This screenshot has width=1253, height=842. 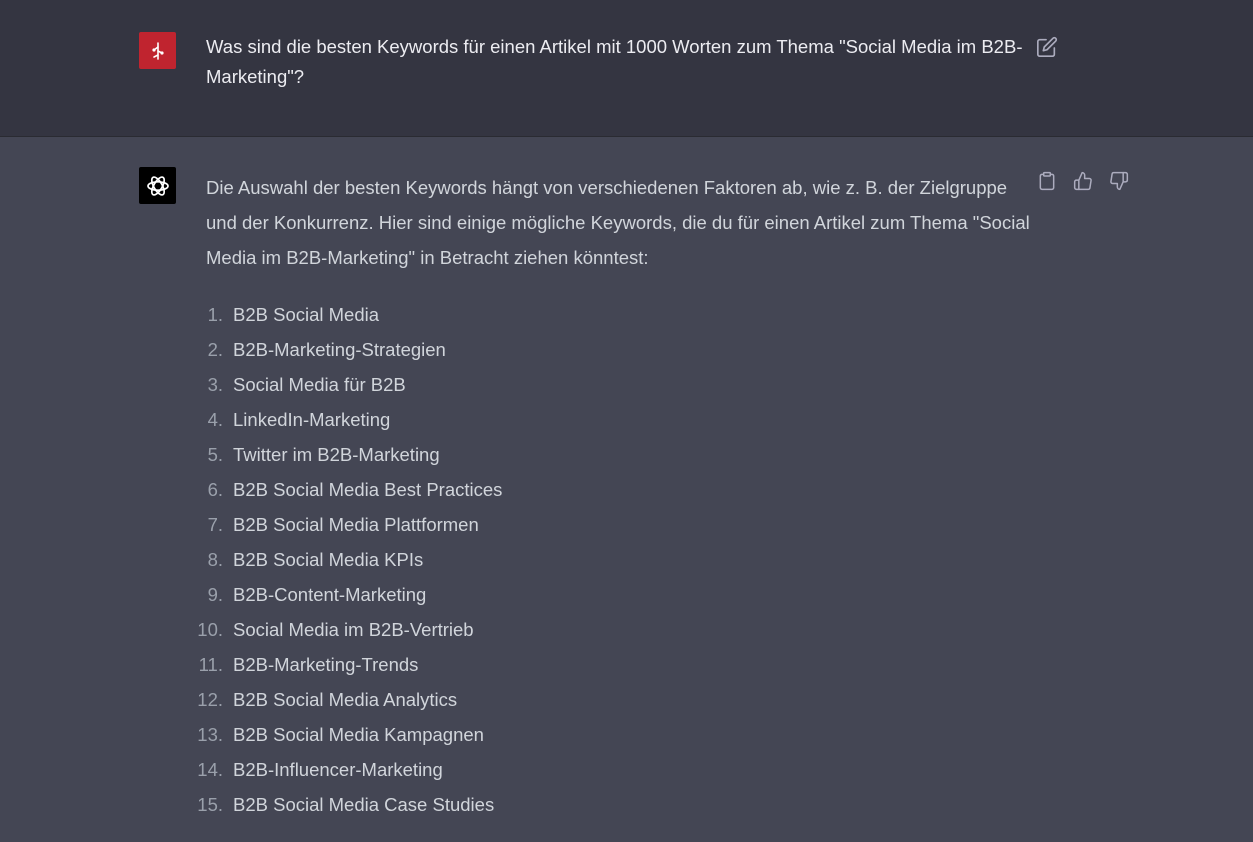 I want to click on list-item-text: B2B-Influencer-Marketing, so click(x=338, y=769).